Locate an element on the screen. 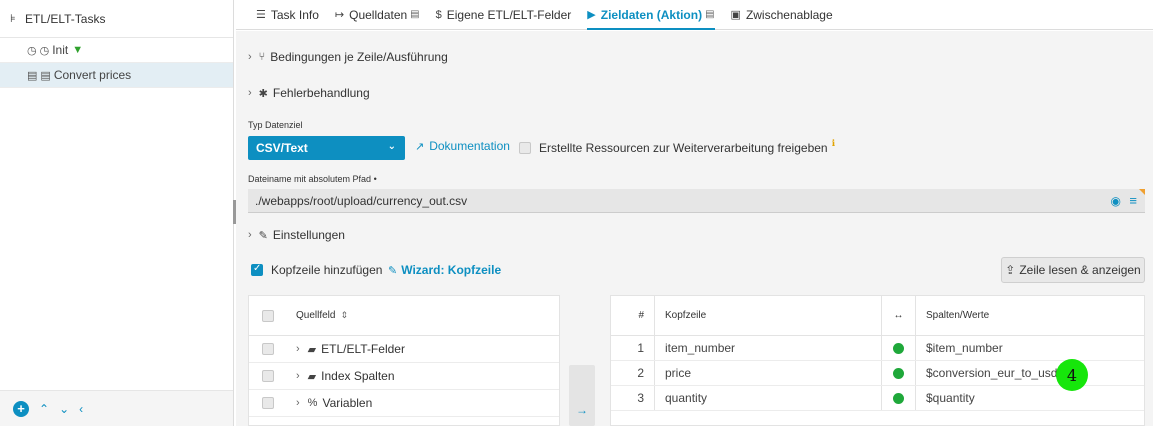 The image size is (1153, 426). read-row-button: ⇪ Zeile lesen & anzeigen is located at coordinates (1073, 270).